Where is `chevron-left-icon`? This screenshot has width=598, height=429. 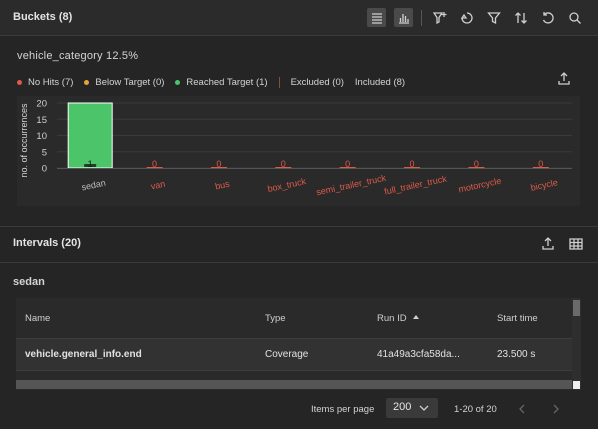 chevron-left-icon is located at coordinates (522, 409).